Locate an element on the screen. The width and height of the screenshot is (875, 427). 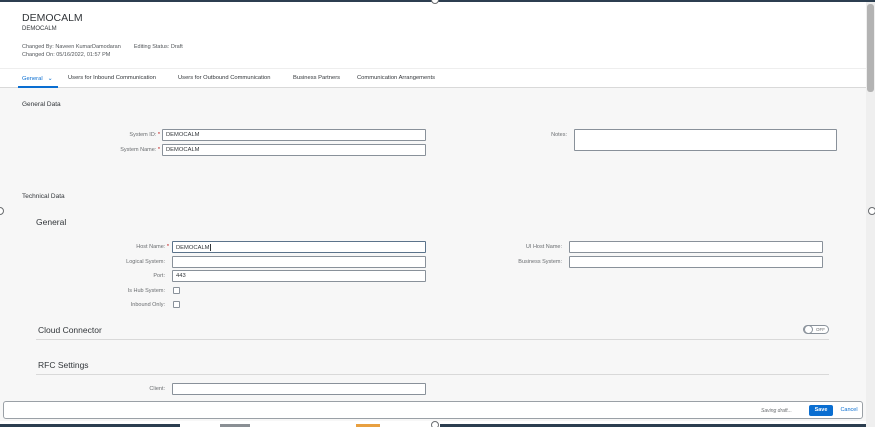
changed-by-label: Changed By: is located at coordinates (38, 47).